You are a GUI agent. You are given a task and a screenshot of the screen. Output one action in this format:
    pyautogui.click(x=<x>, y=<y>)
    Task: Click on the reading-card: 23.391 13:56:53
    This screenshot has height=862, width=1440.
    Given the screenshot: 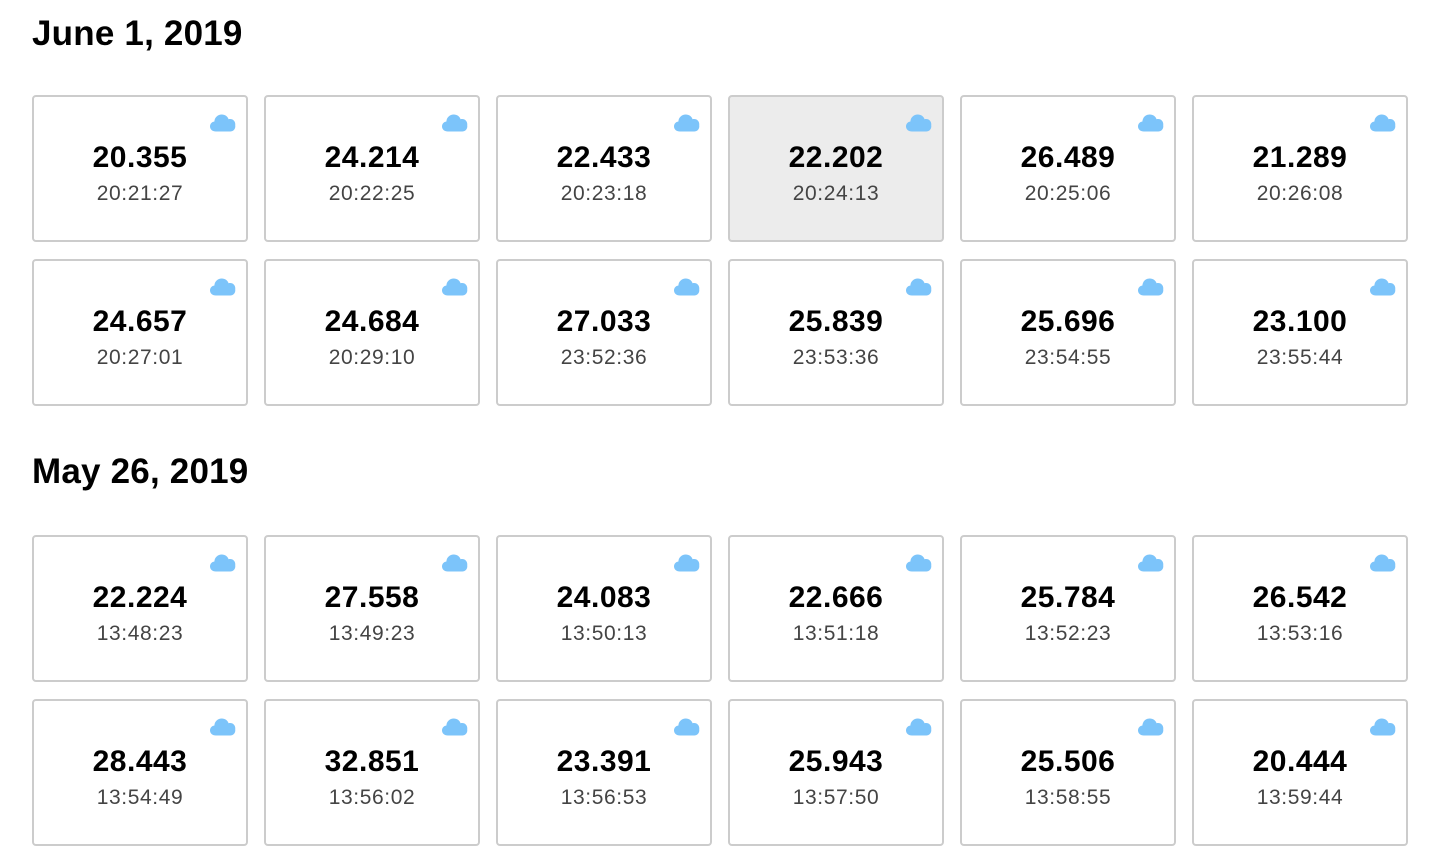 What is the action you would take?
    pyautogui.click(x=604, y=772)
    